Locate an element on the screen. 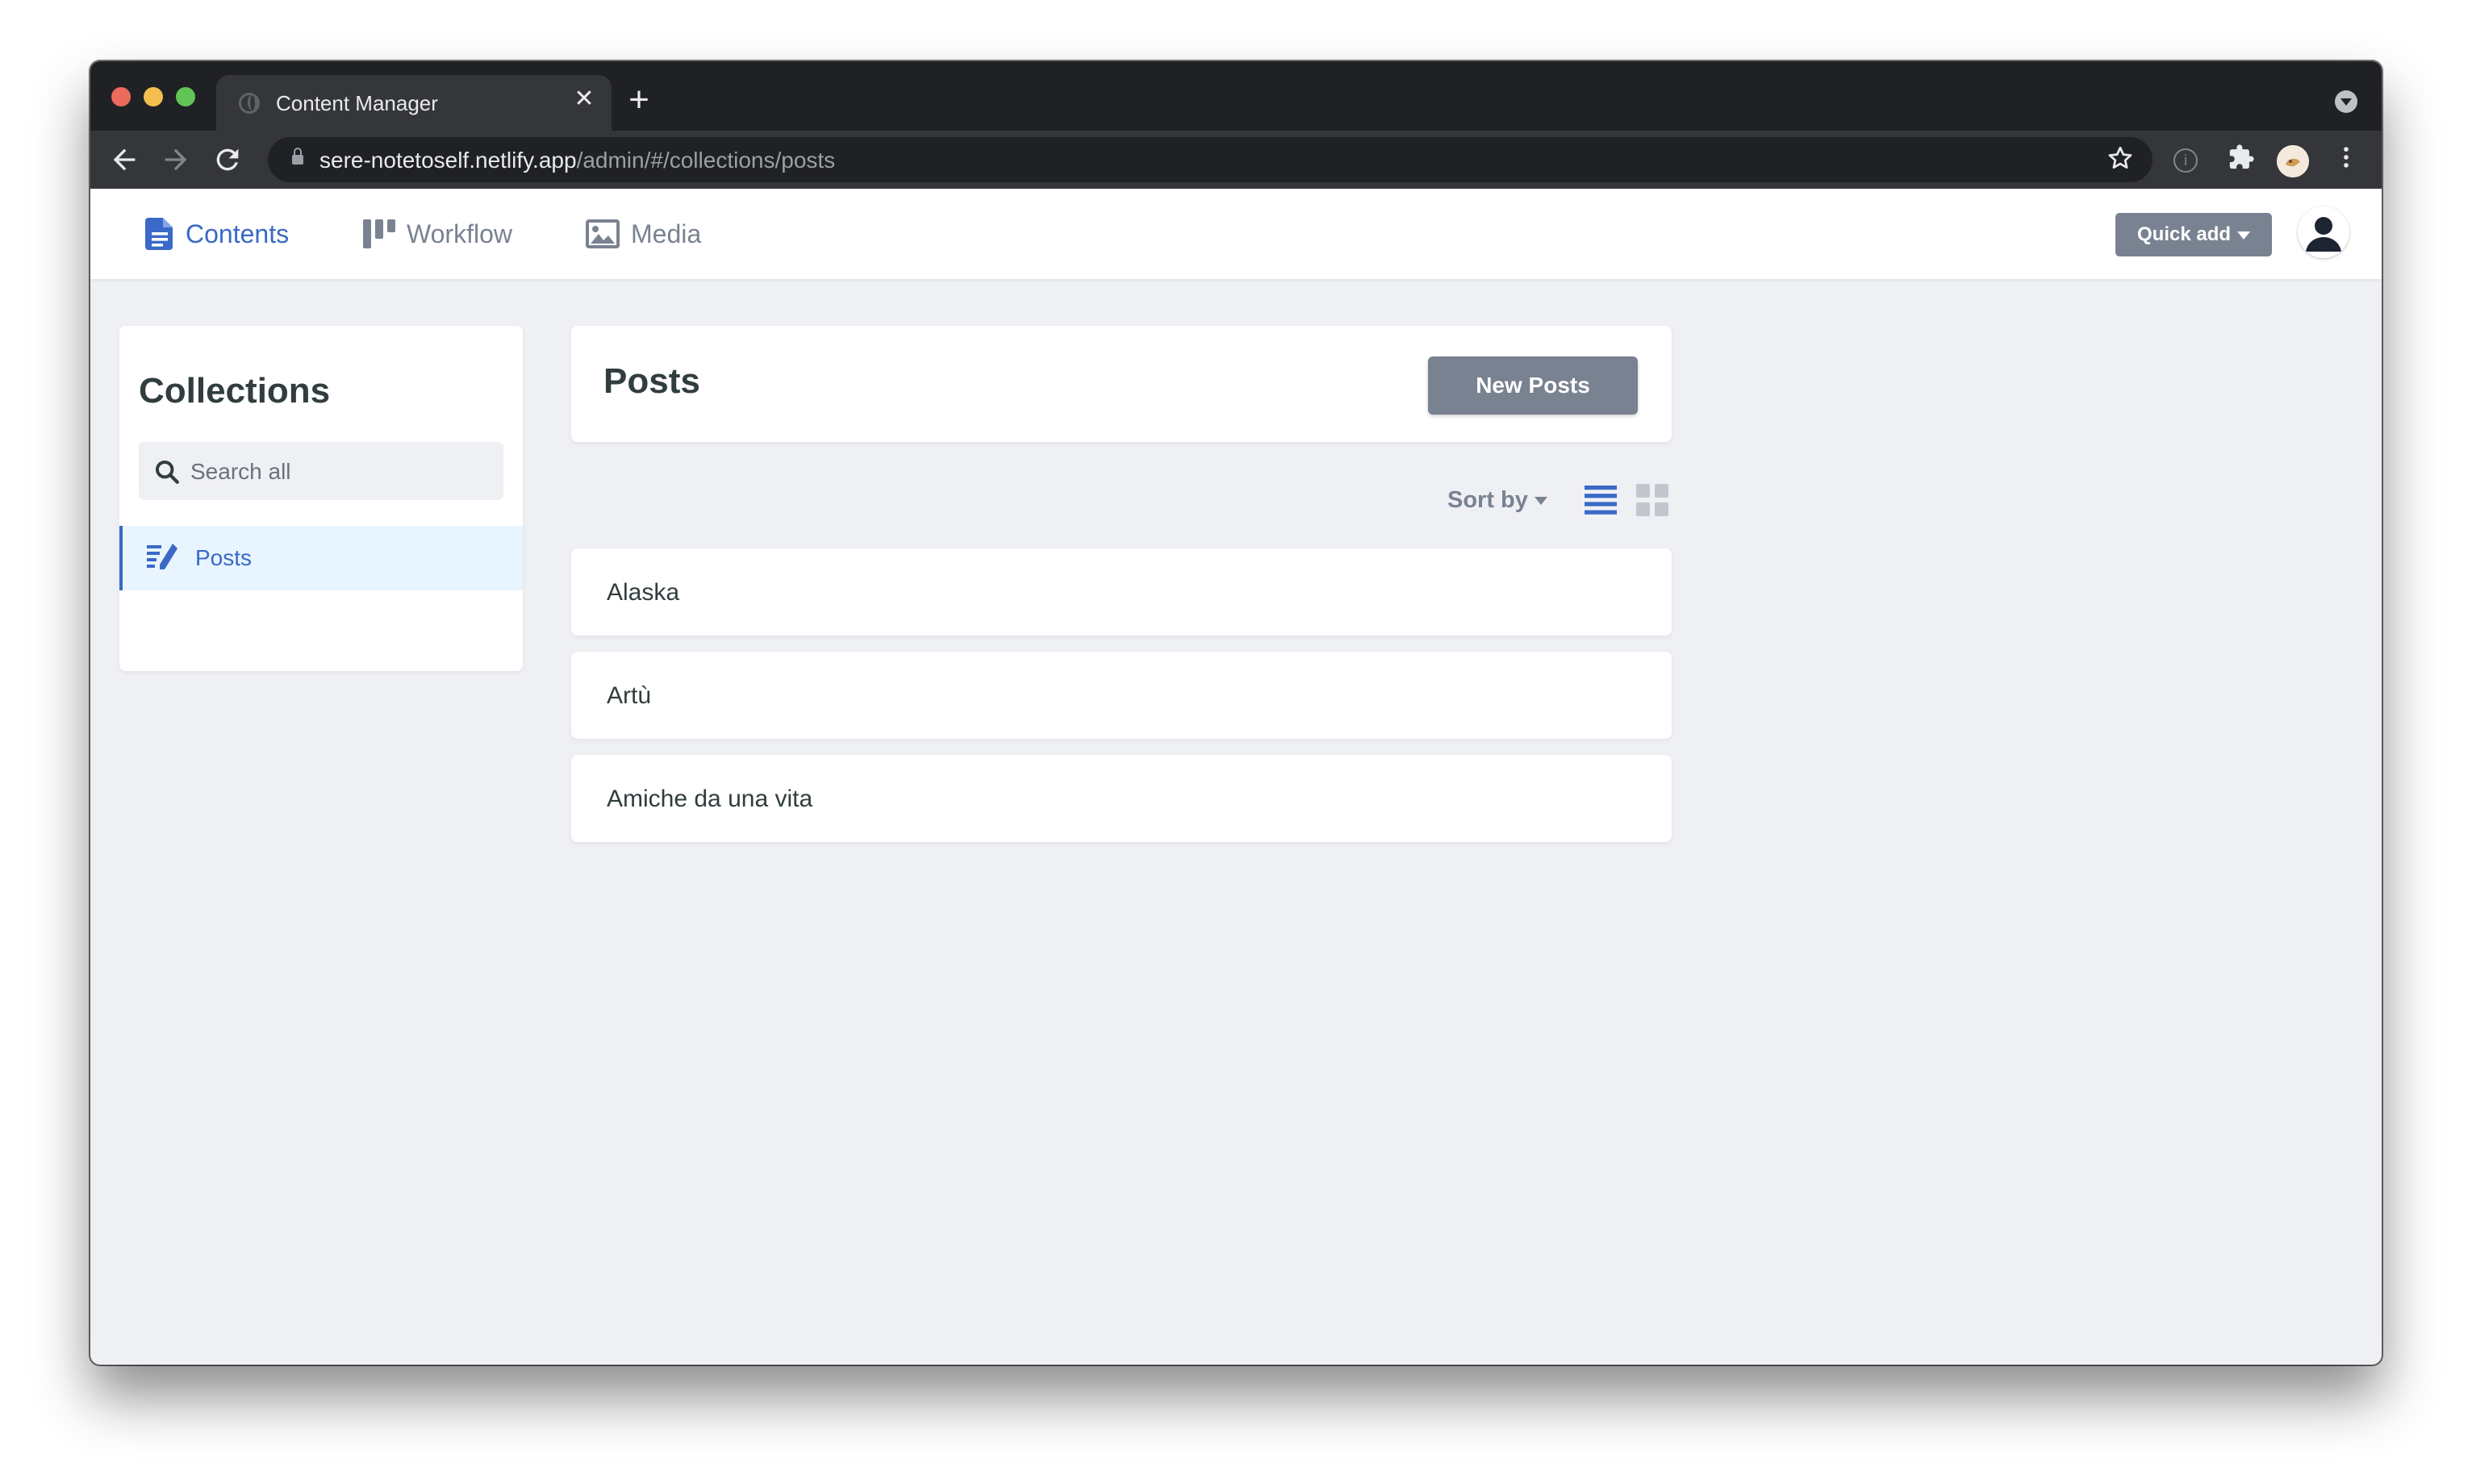 This screenshot has width=2472, height=1484. sort-by-dropdown: Sort by is located at coordinates (1497, 501).